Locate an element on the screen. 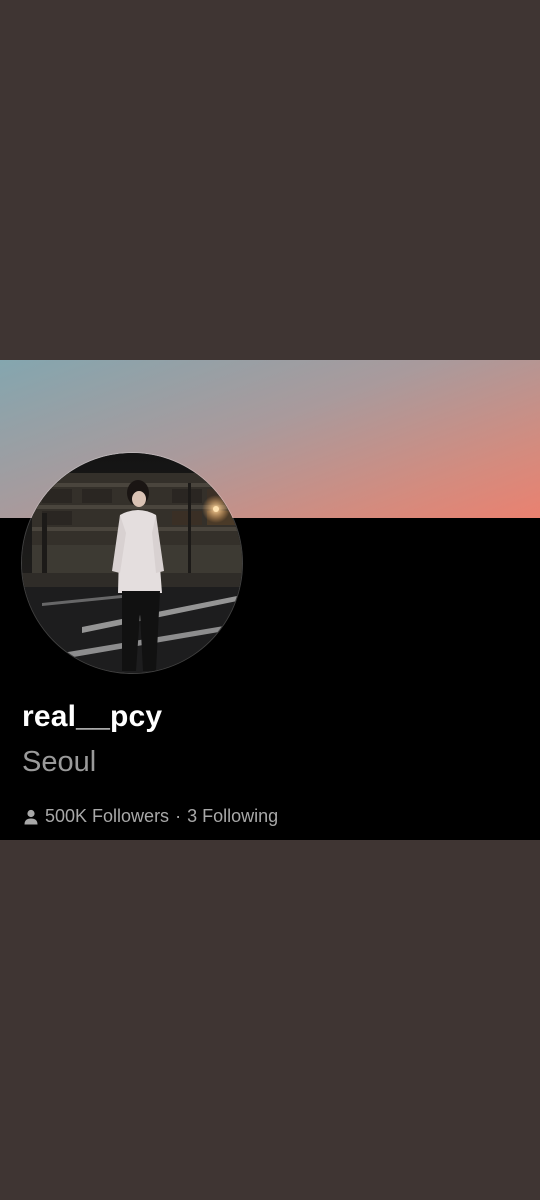 This screenshot has width=540, height=1200. avatar is located at coordinates (132, 563).